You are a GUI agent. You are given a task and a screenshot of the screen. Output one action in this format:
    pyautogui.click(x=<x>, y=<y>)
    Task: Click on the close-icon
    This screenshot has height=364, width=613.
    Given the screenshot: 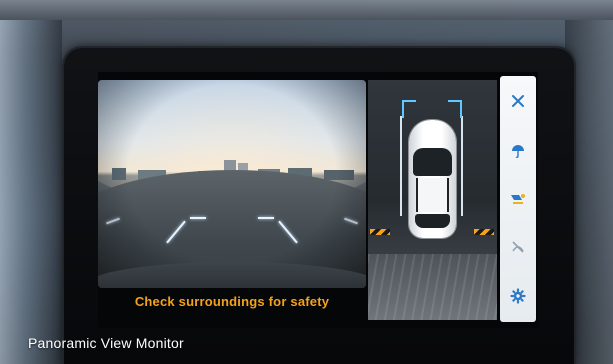 What is the action you would take?
    pyautogui.click(x=518, y=101)
    